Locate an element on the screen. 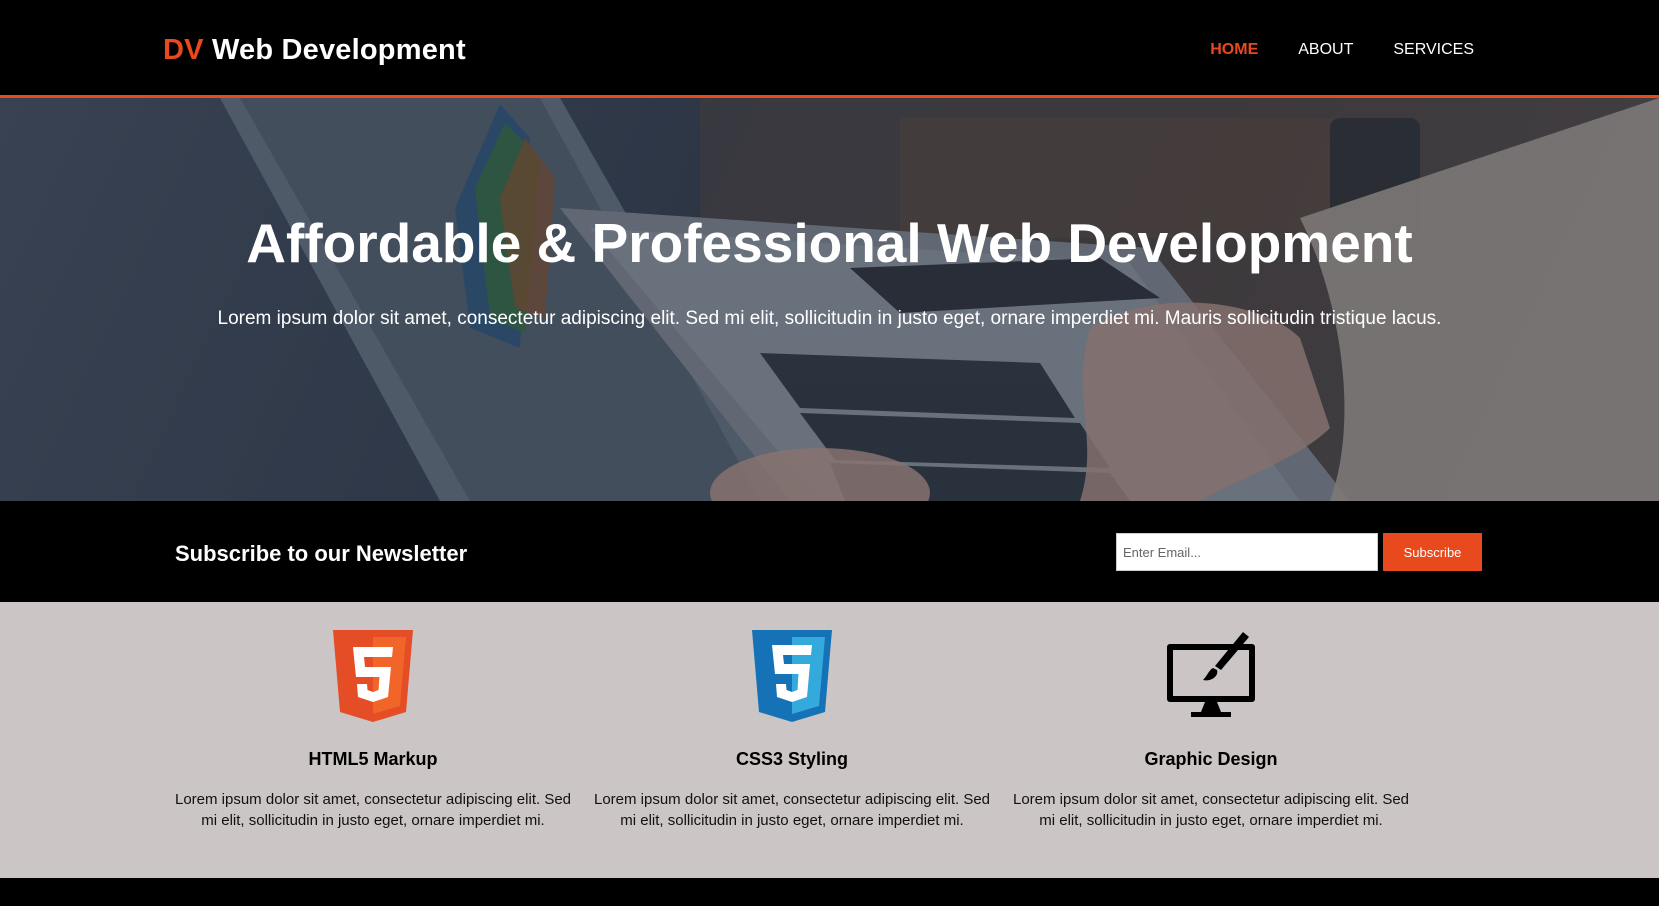 This screenshot has width=1659, height=906. main-nav: HOME ABOUT SERVICES is located at coordinates (1342, 50).